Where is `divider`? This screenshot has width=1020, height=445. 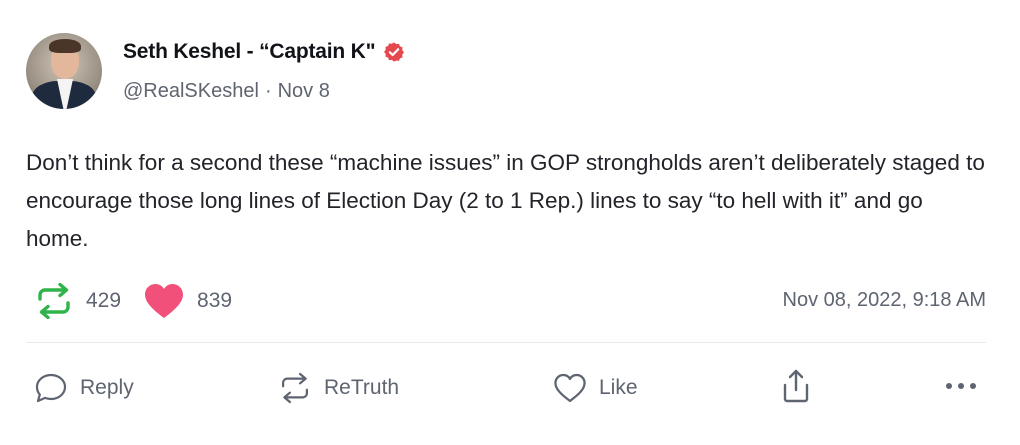 divider is located at coordinates (506, 342).